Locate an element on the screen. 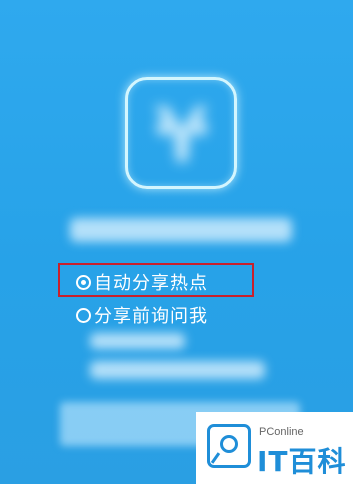 The image size is (353, 484). blurred-logo-icon is located at coordinates (181, 134).